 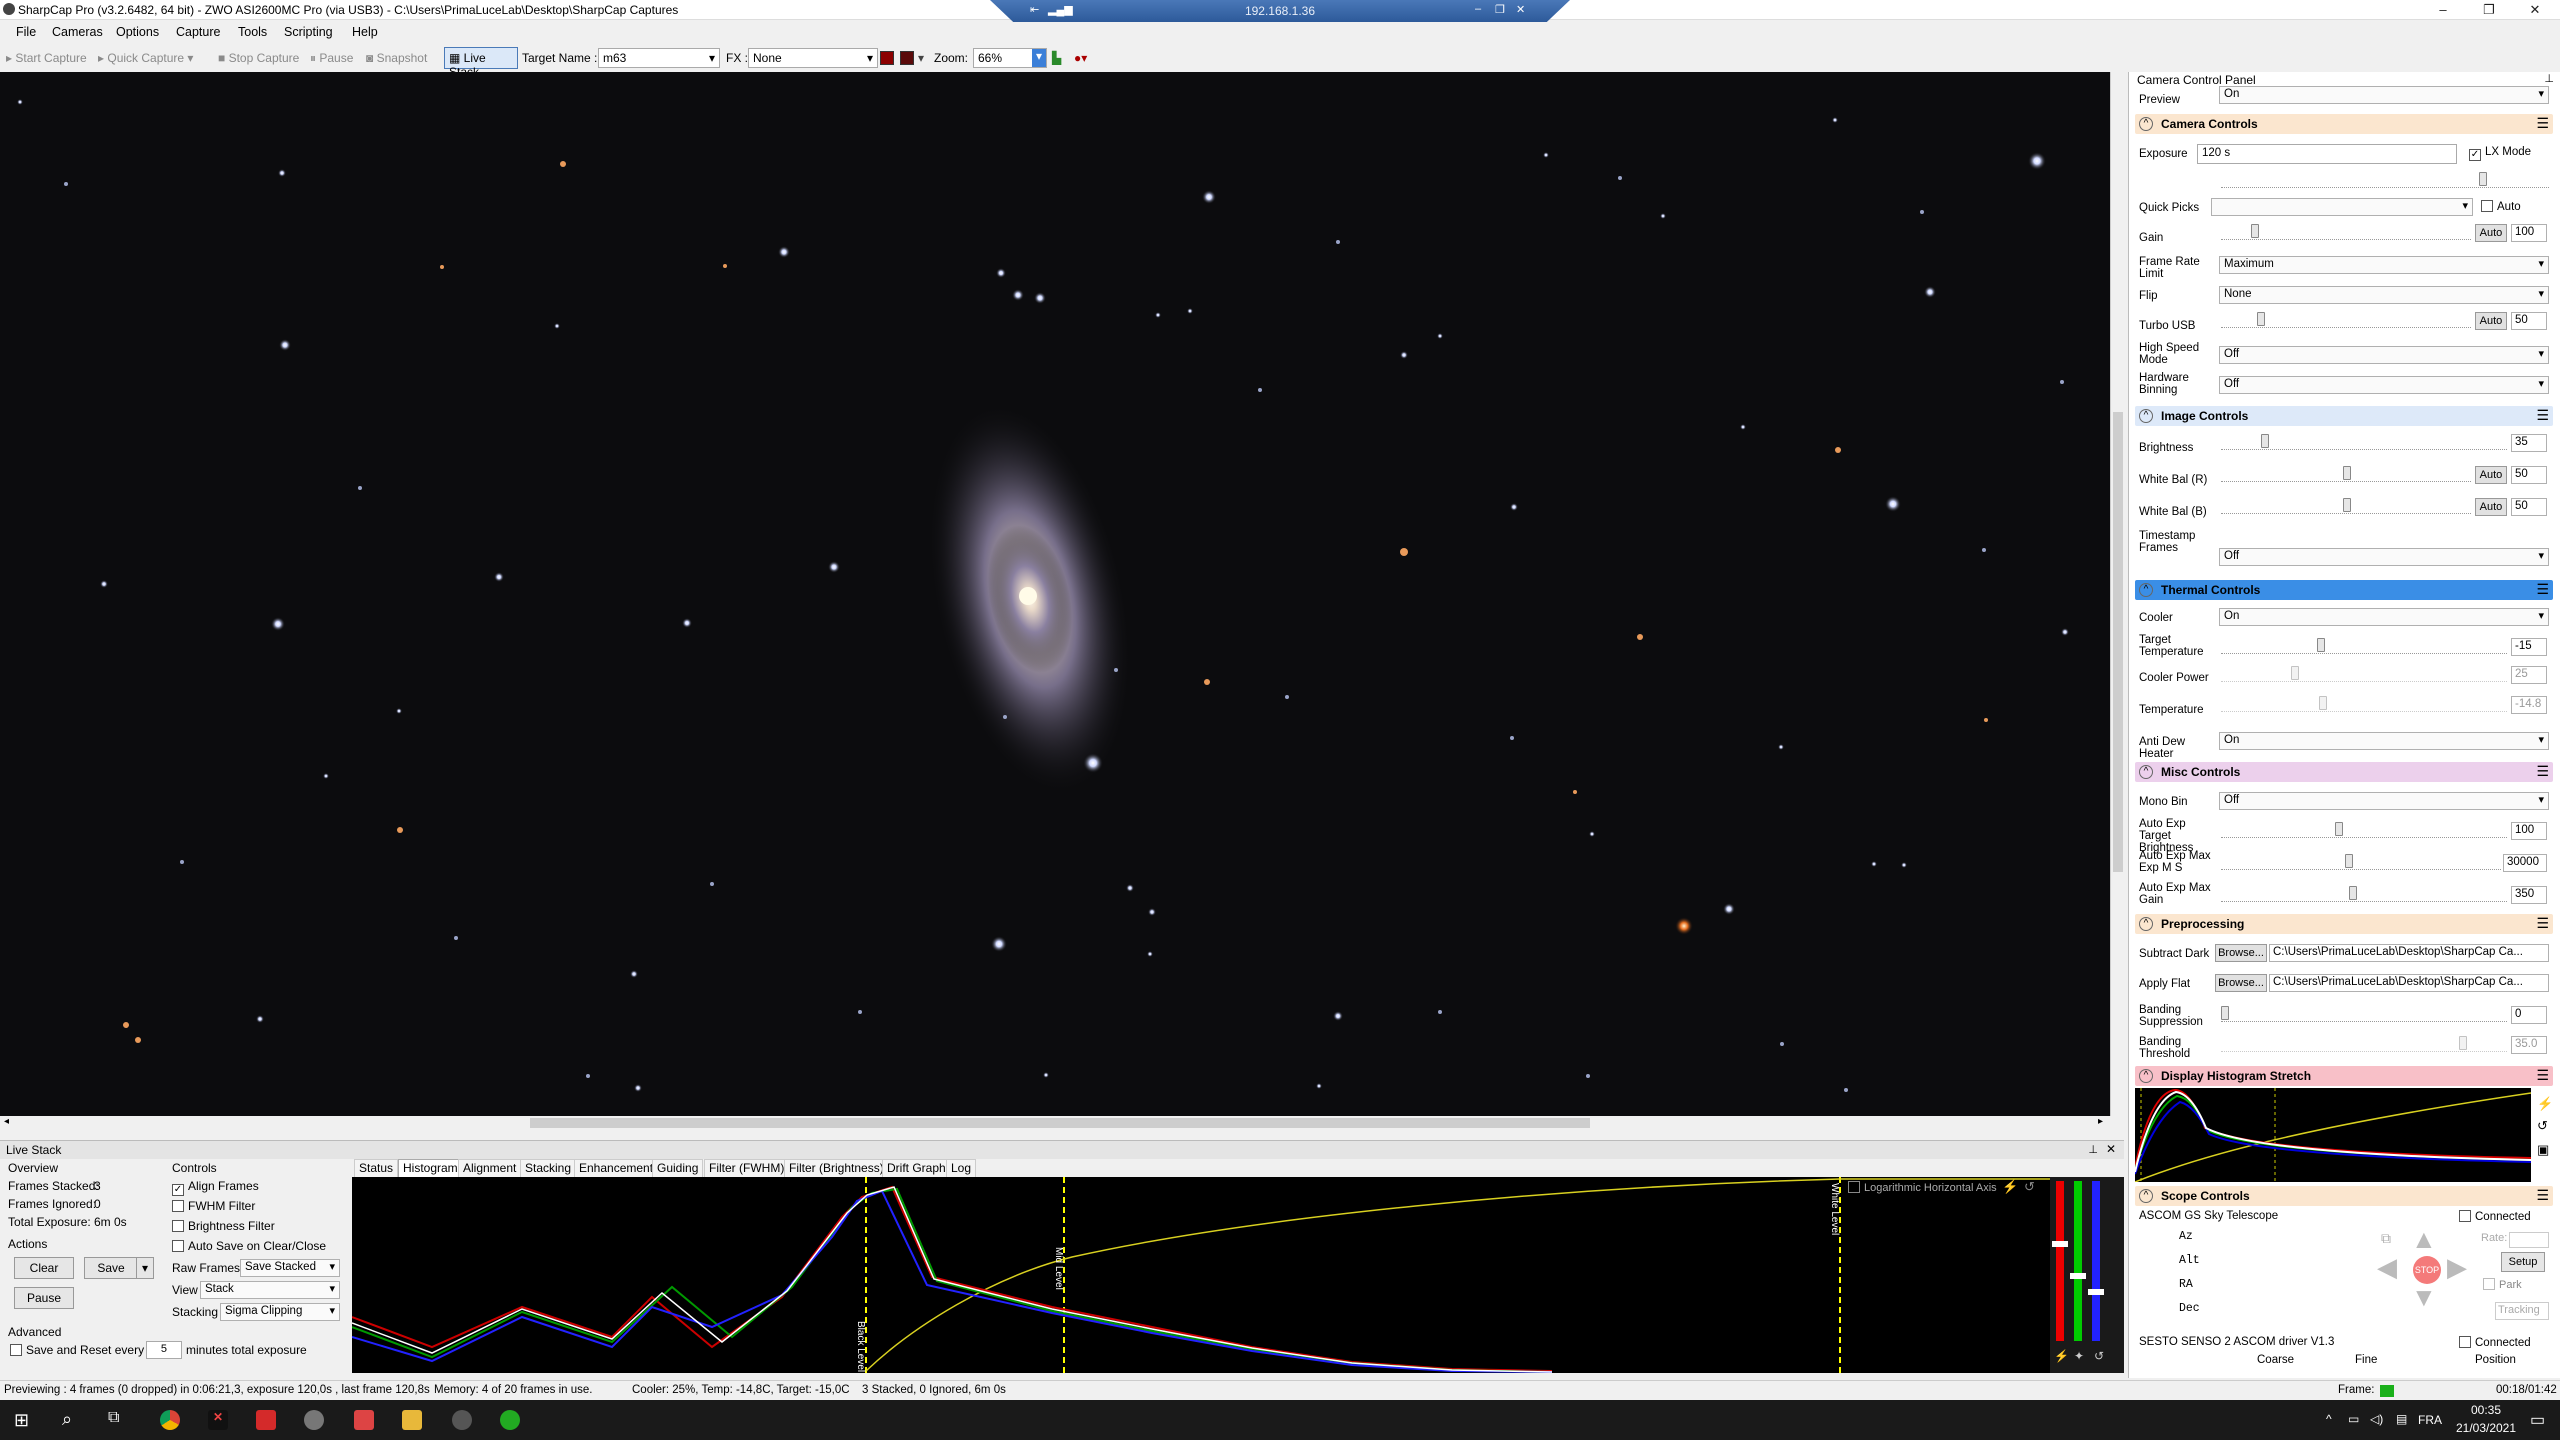 What do you see at coordinates (2529, 895) in the screenshot?
I see `auto-exp-max-gain-value: 350` at bounding box center [2529, 895].